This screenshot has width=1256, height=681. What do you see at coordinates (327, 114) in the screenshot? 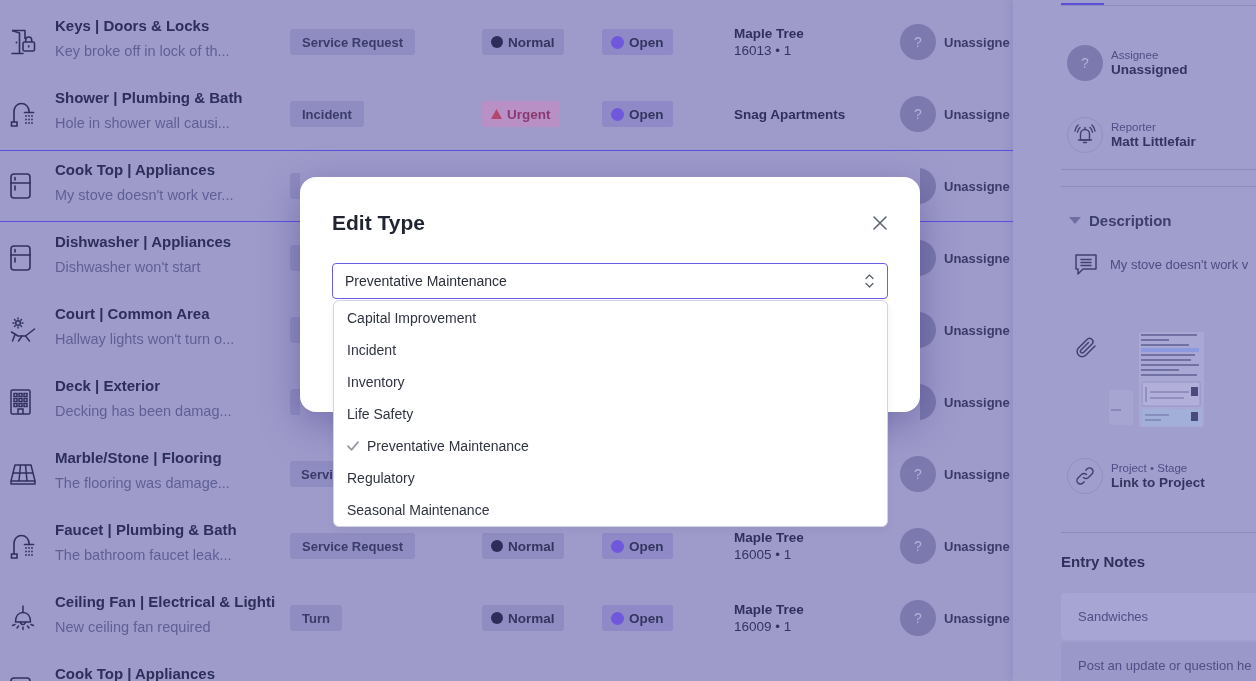
I see `type-tag: Incident` at bounding box center [327, 114].